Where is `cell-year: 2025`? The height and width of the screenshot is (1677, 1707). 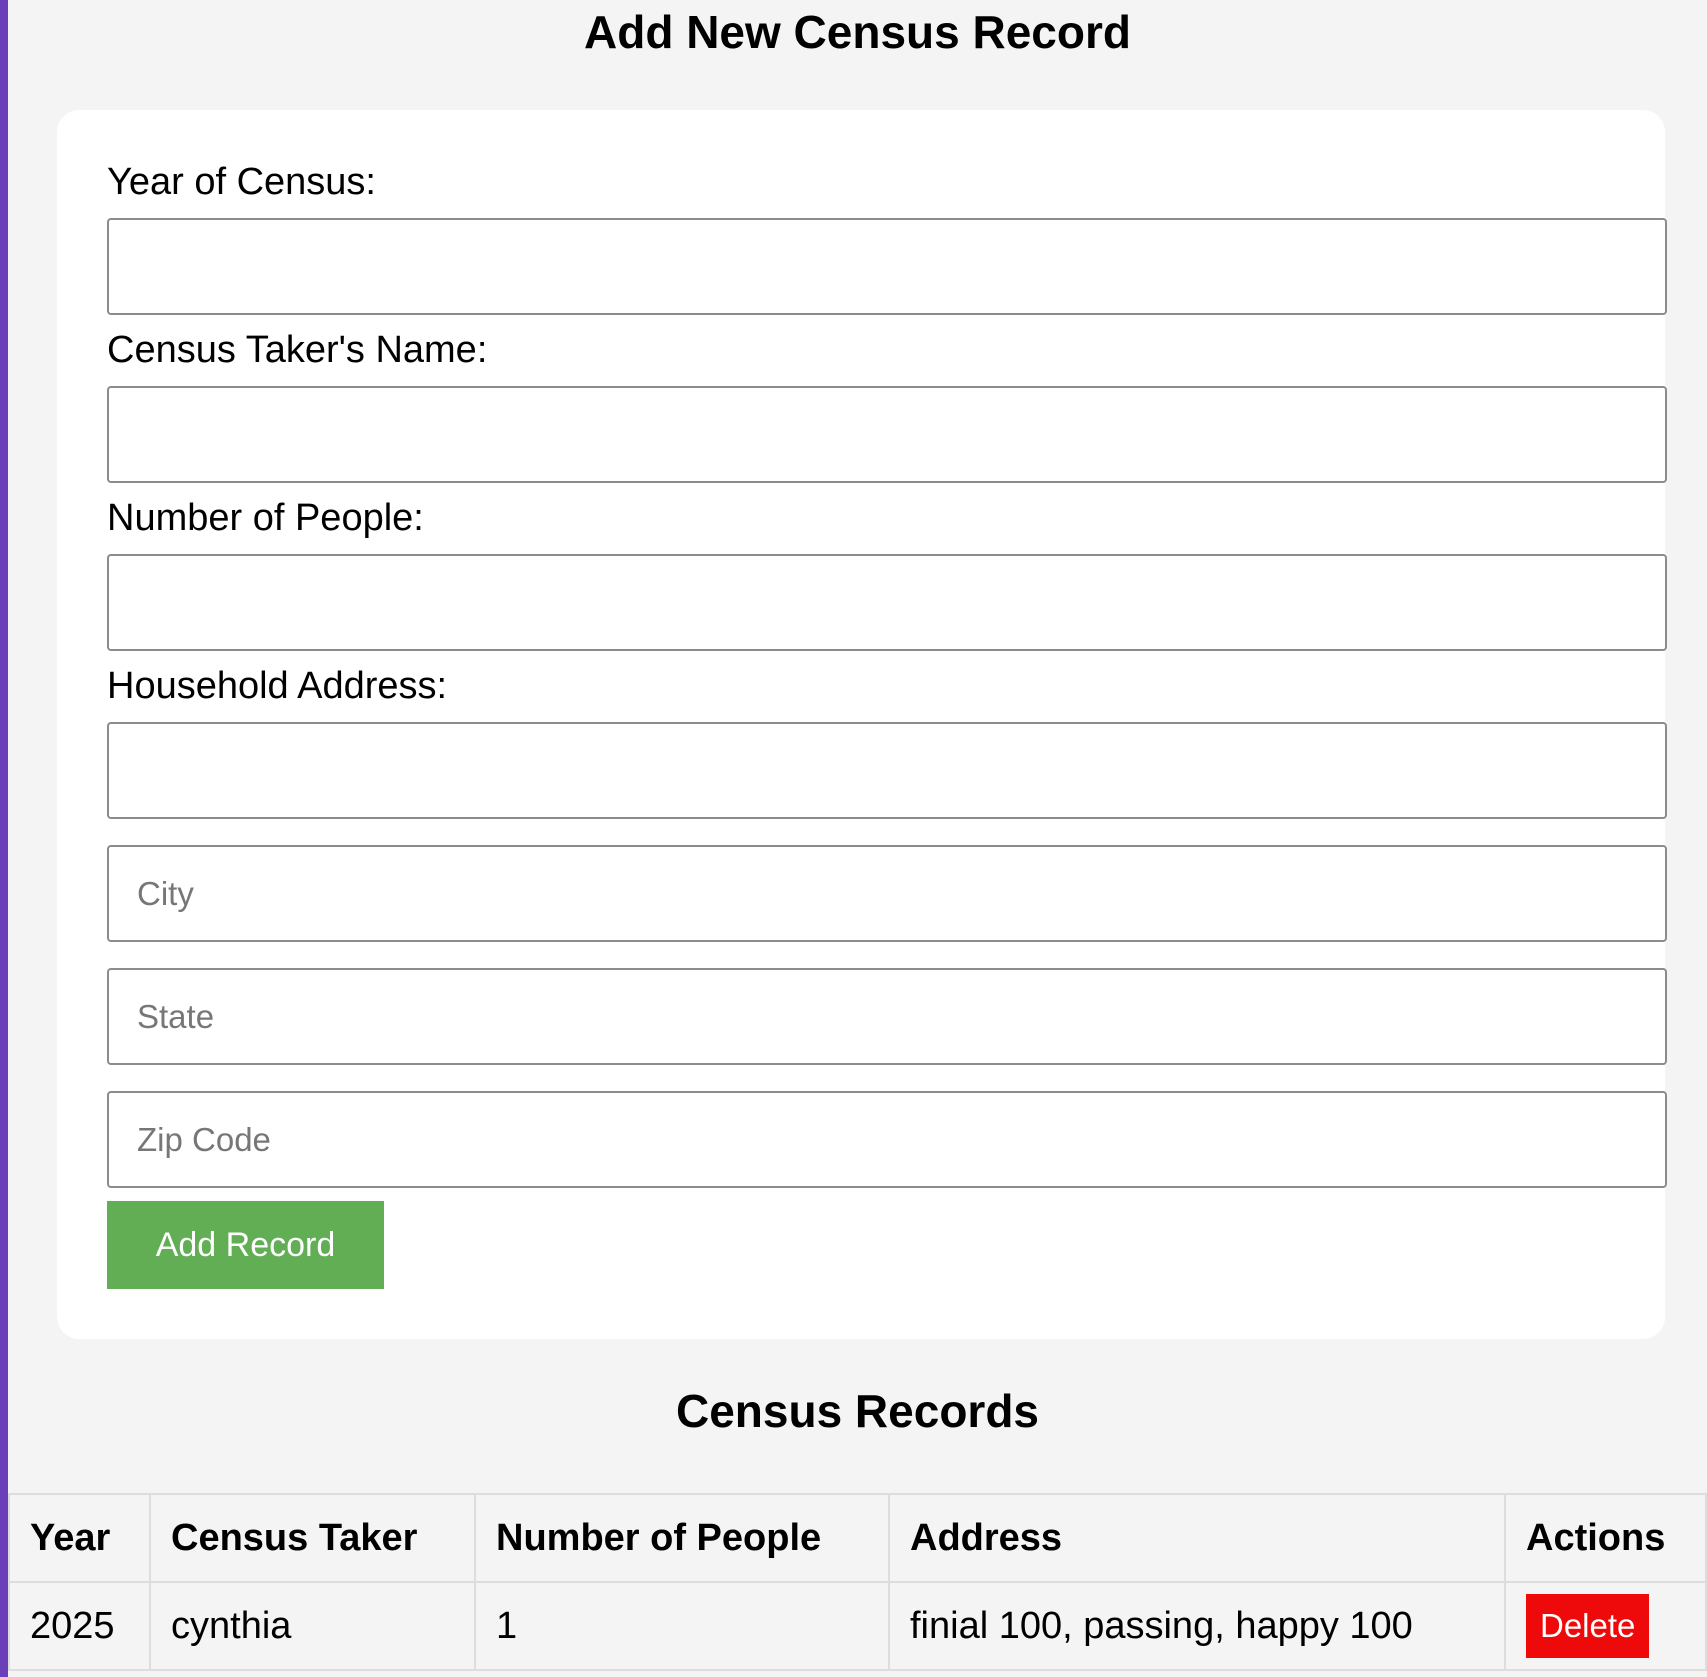
cell-year: 2025 is located at coordinates (79, 1626).